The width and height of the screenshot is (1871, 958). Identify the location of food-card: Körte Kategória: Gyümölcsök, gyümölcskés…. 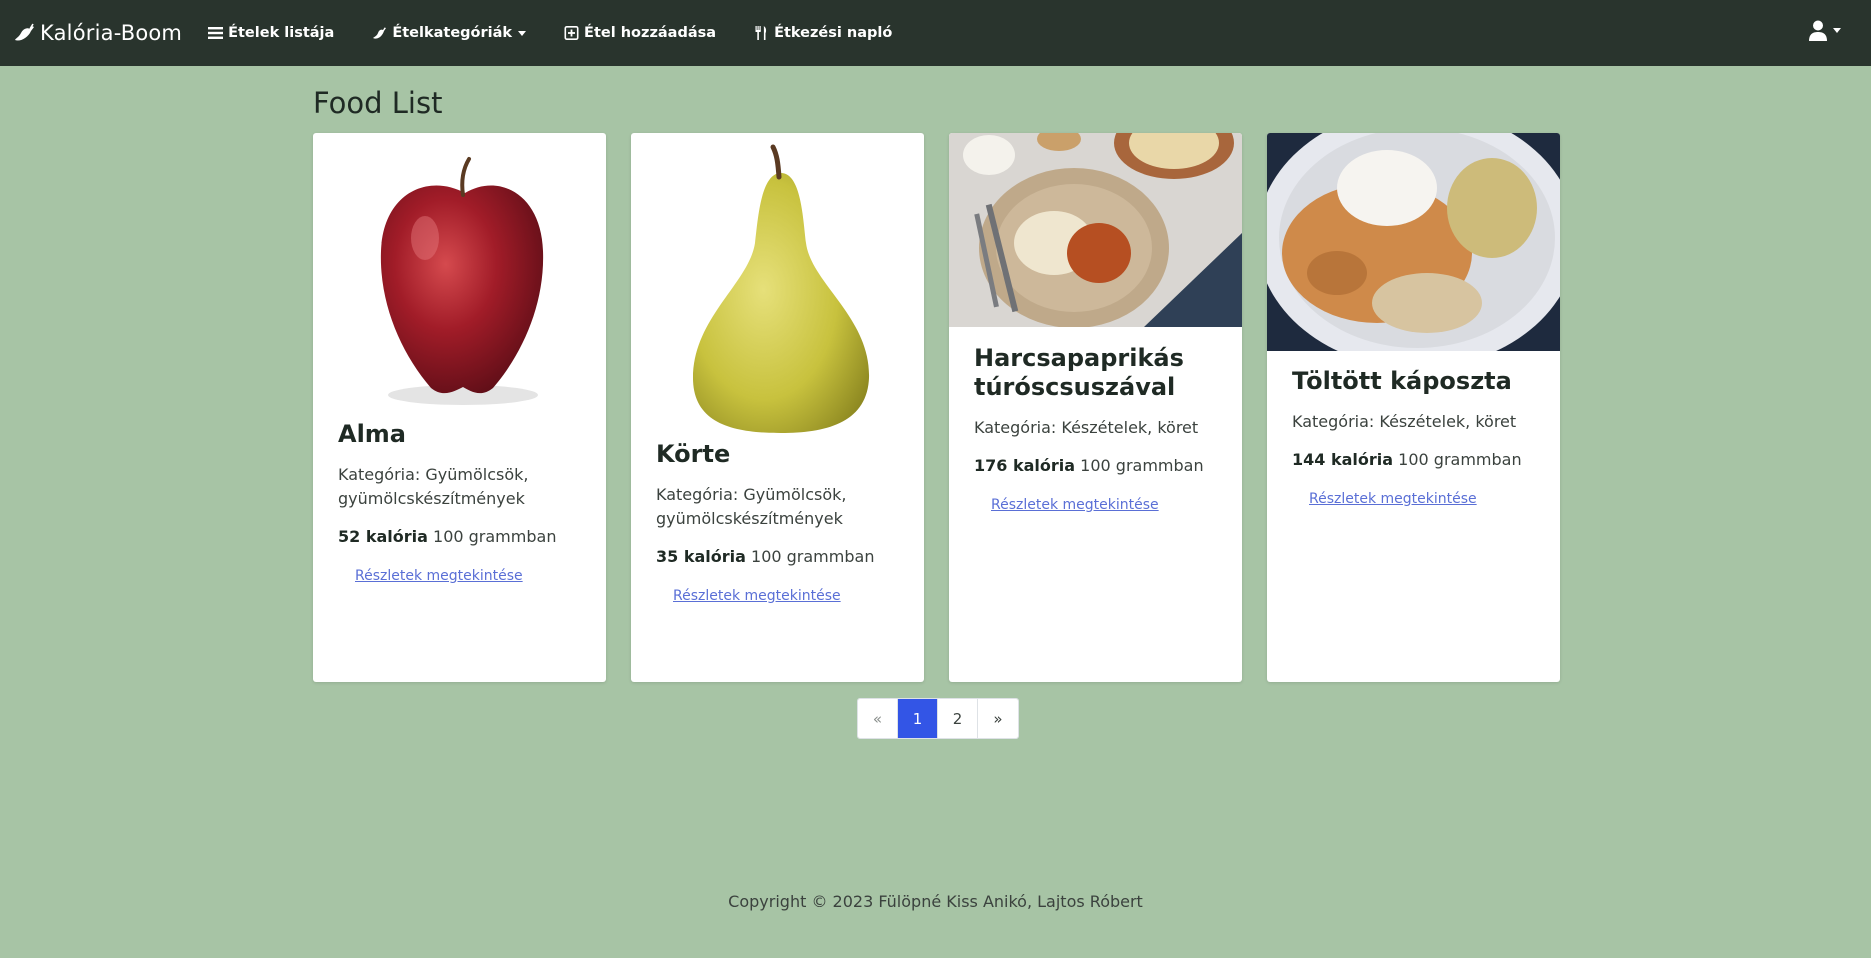
(777, 407).